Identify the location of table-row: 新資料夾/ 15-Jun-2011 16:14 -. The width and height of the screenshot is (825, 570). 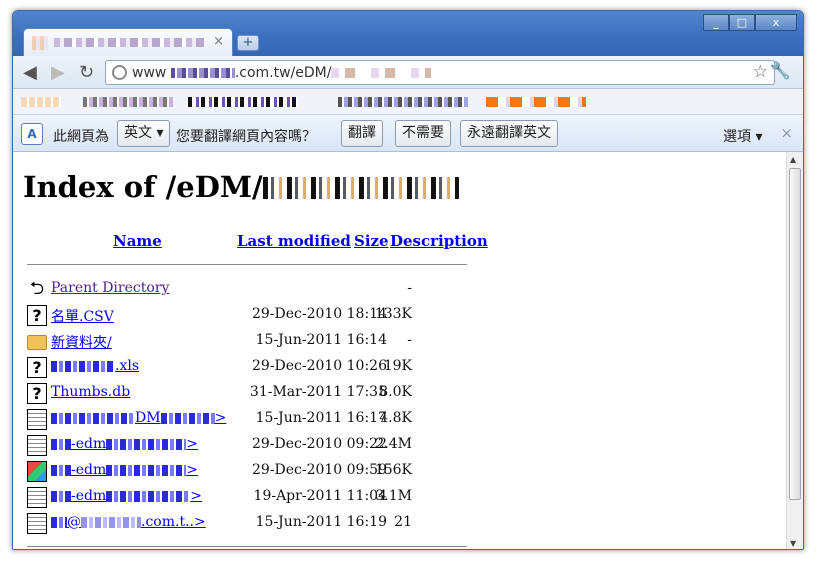
(247, 342).